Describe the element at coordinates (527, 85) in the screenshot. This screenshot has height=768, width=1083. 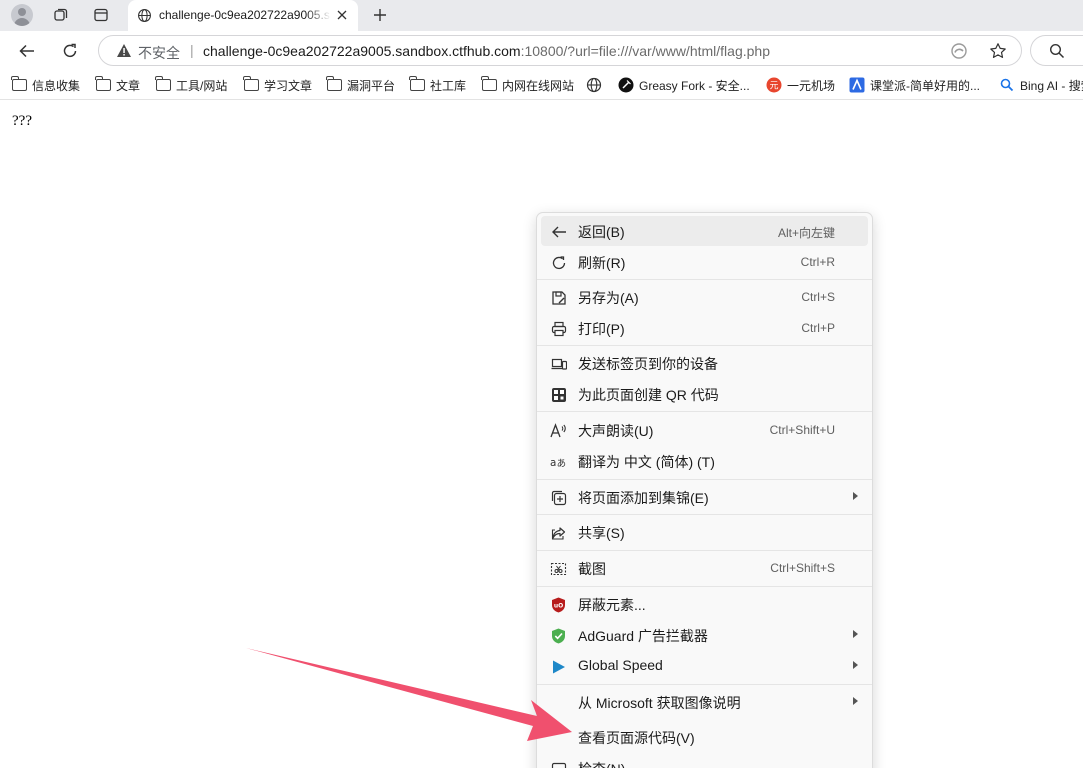
I see `bookmark-folder: 内网在线网站` at that location.